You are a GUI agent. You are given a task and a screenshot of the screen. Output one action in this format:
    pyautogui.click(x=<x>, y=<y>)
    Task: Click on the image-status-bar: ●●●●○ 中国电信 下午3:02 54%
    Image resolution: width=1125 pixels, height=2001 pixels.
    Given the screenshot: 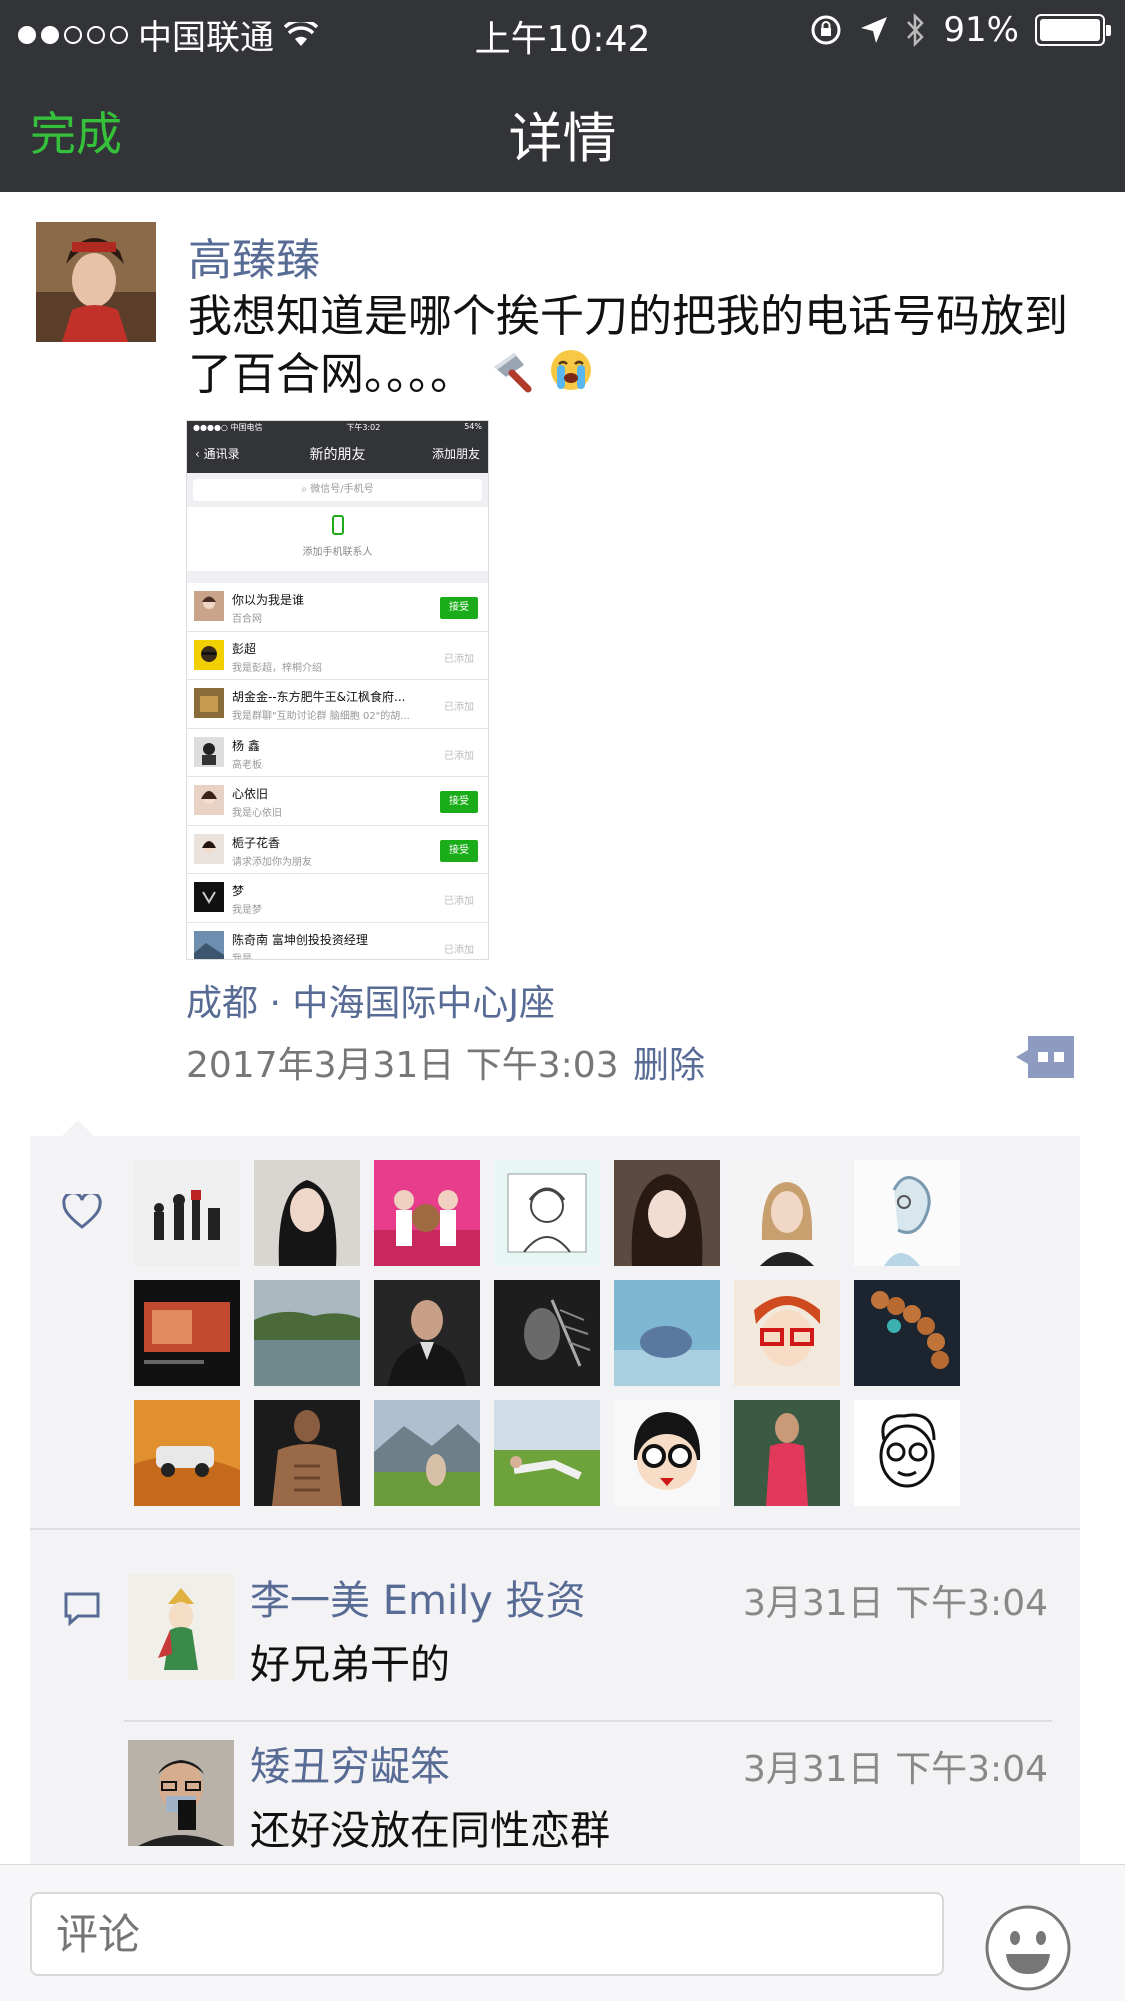 What is the action you would take?
    pyautogui.click(x=337, y=428)
    